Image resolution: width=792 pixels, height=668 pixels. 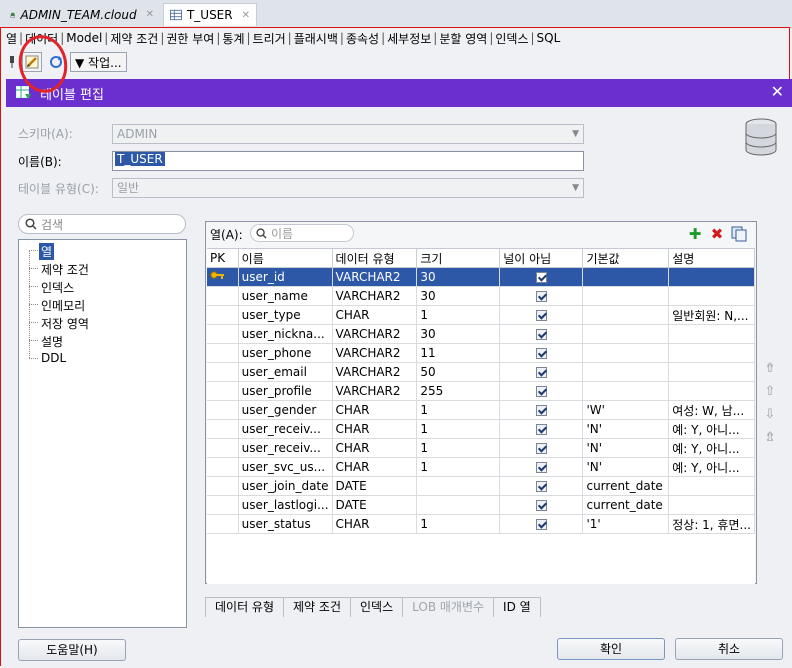 I want to click on name-cell: user_profile, so click(x=285, y=391).